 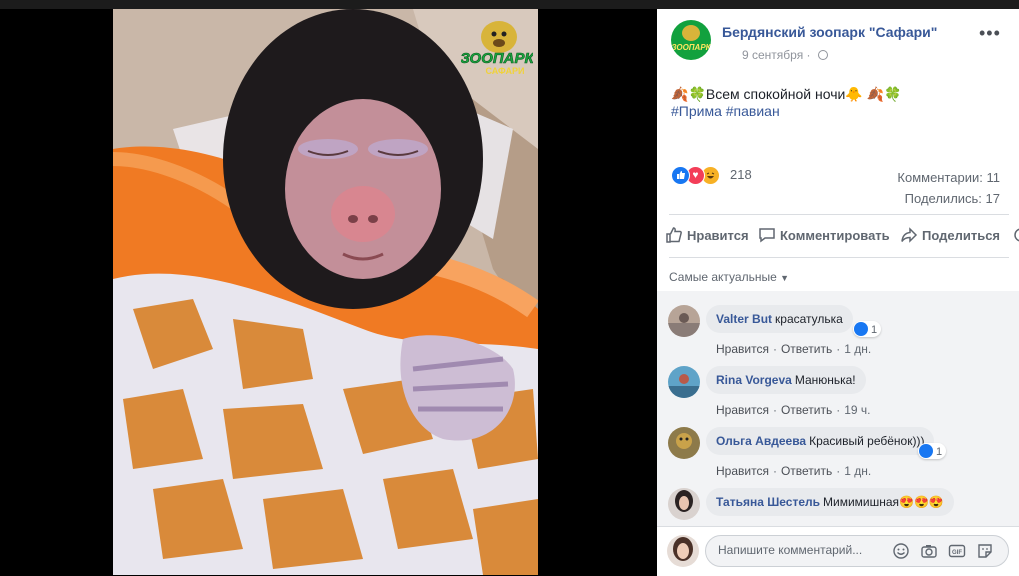 I want to click on comment-author: Татьяна Шестель, so click(x=768, y=502).